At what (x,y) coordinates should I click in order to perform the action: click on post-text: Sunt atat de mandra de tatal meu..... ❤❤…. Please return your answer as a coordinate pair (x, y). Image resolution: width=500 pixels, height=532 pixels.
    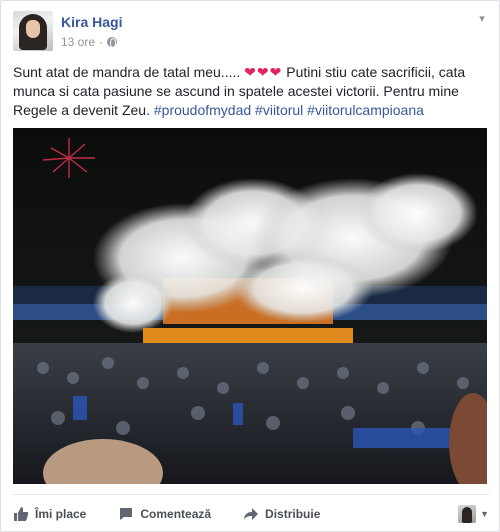
    Looking at the image, I should click on (252, 91).